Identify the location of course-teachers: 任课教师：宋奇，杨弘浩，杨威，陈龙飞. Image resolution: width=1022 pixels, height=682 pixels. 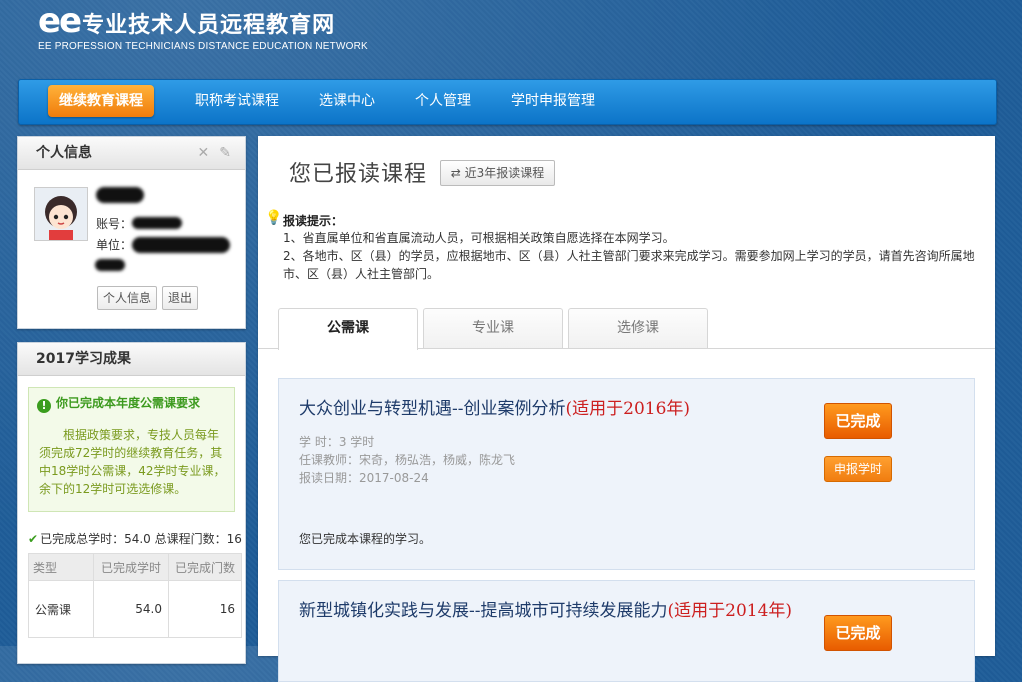
(407, 460).